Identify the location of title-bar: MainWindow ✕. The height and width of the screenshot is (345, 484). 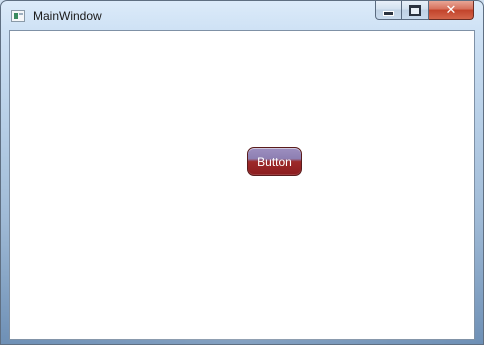
(242, 15).